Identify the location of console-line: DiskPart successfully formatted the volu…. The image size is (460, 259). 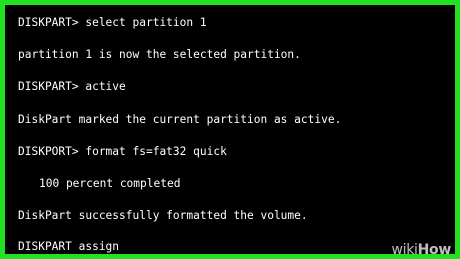
(163, 215).